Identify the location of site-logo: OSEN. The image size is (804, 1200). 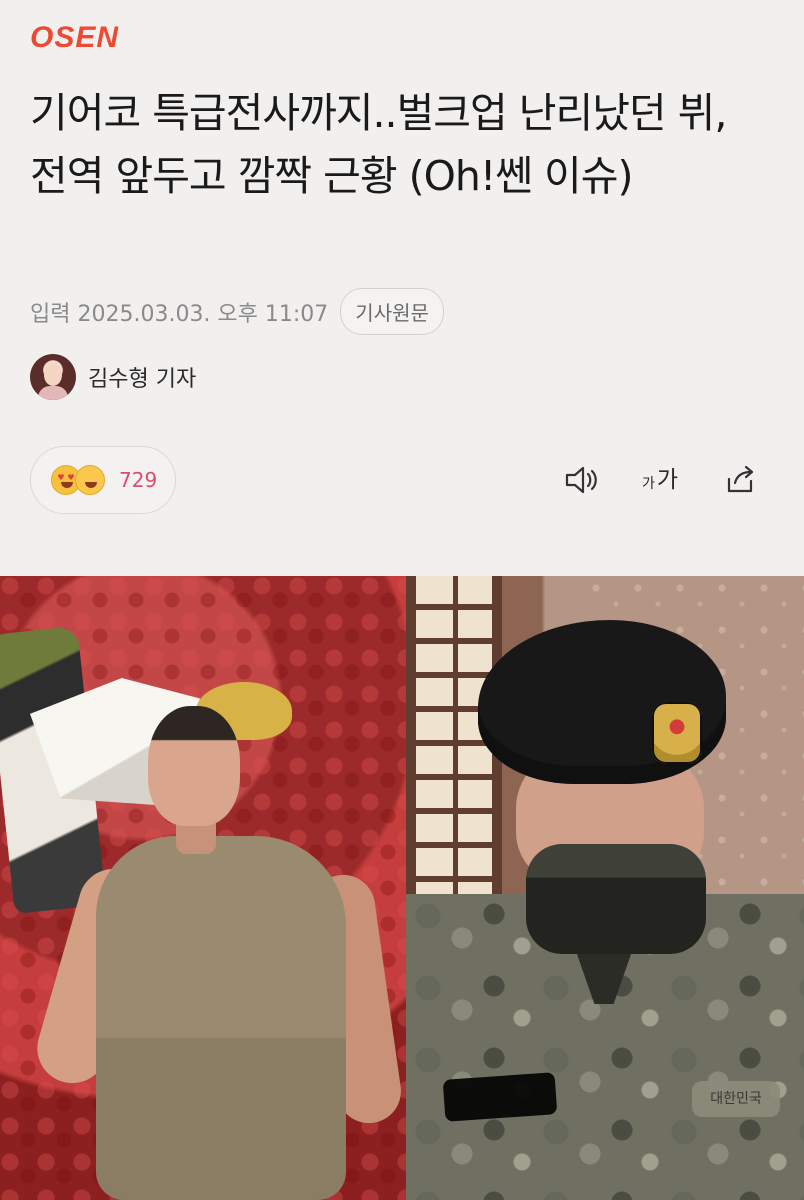
(74, 38).